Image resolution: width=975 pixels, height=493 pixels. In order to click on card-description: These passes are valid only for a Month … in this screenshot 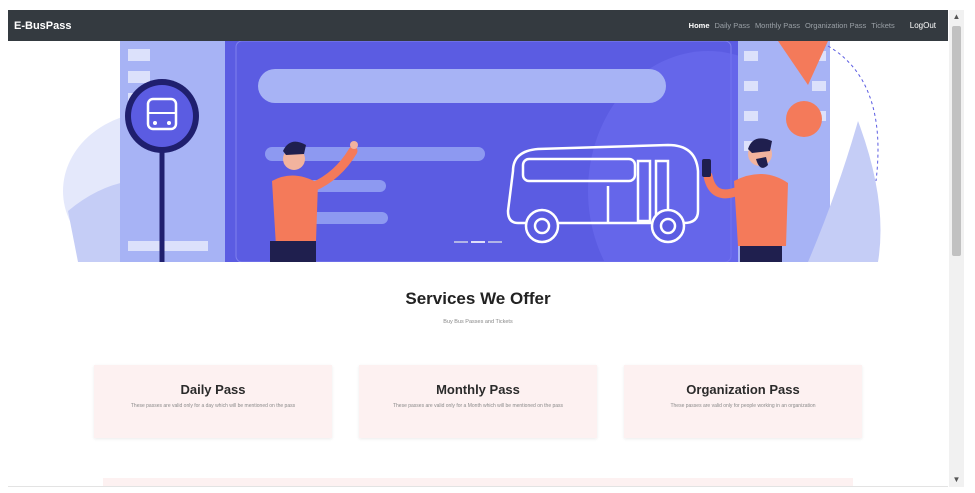, I will do `click(478, 406)`.